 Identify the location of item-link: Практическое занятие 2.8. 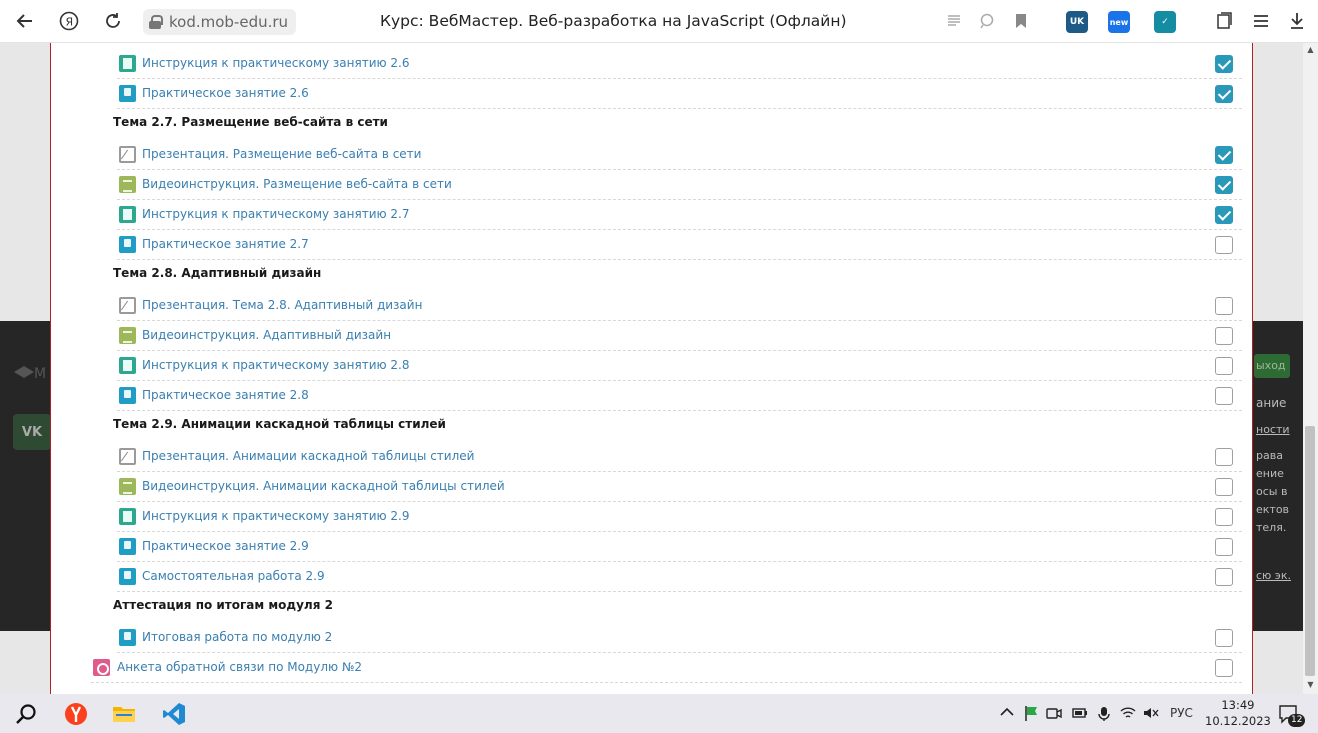
(225, 395).